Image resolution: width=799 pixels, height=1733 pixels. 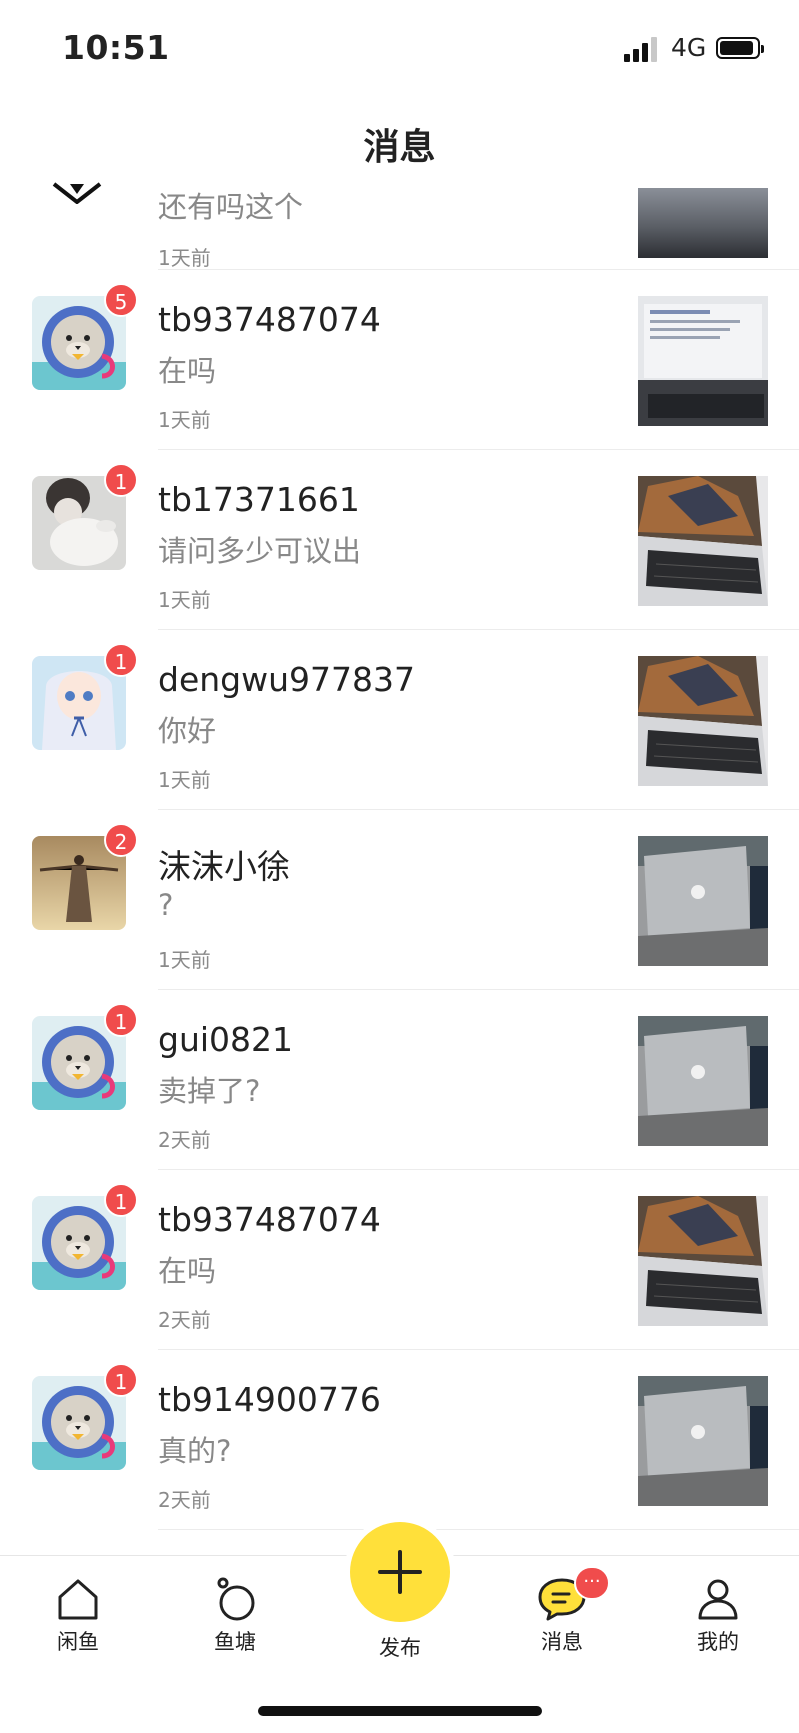 What do you see at coordinates (399, 720) in the screenshot?
I see `list-item: 1 dengwu977837 你好 1天前` at bounding box center [399, 720].